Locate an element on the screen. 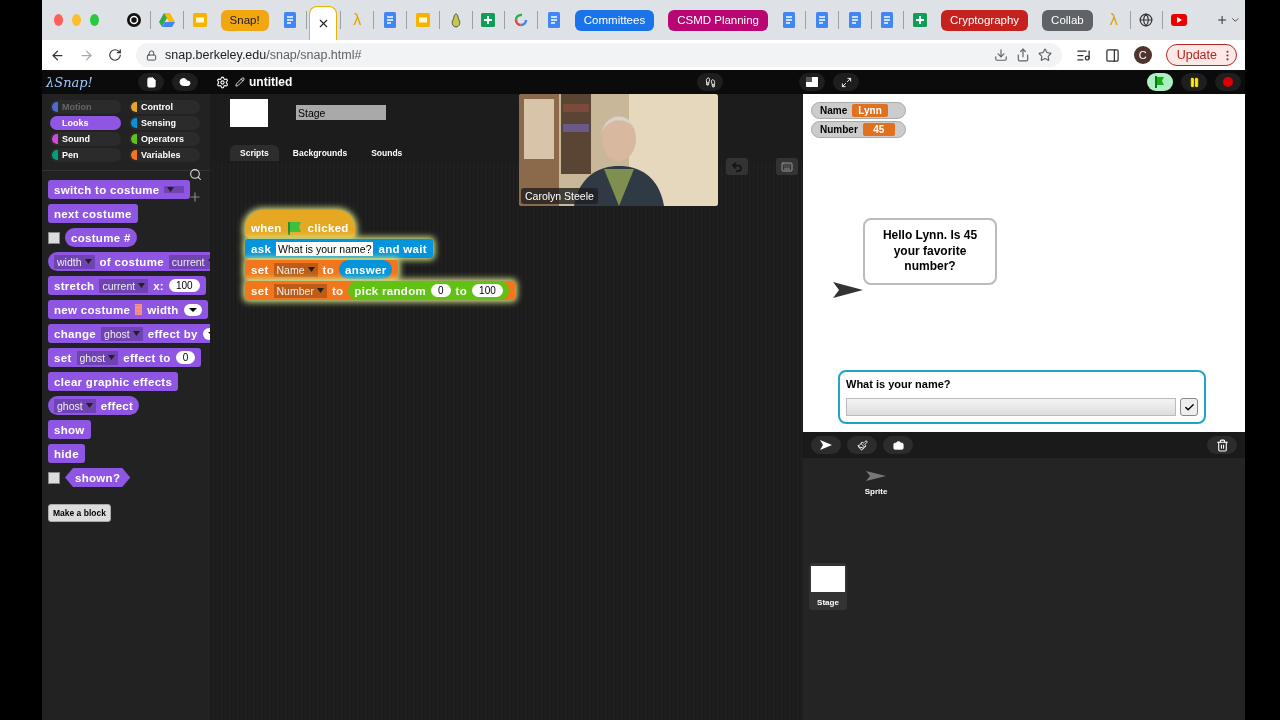 Image resolution: width=1280 pixels, height=720 pixels. block-label: show is located at coordinates (69, 429).